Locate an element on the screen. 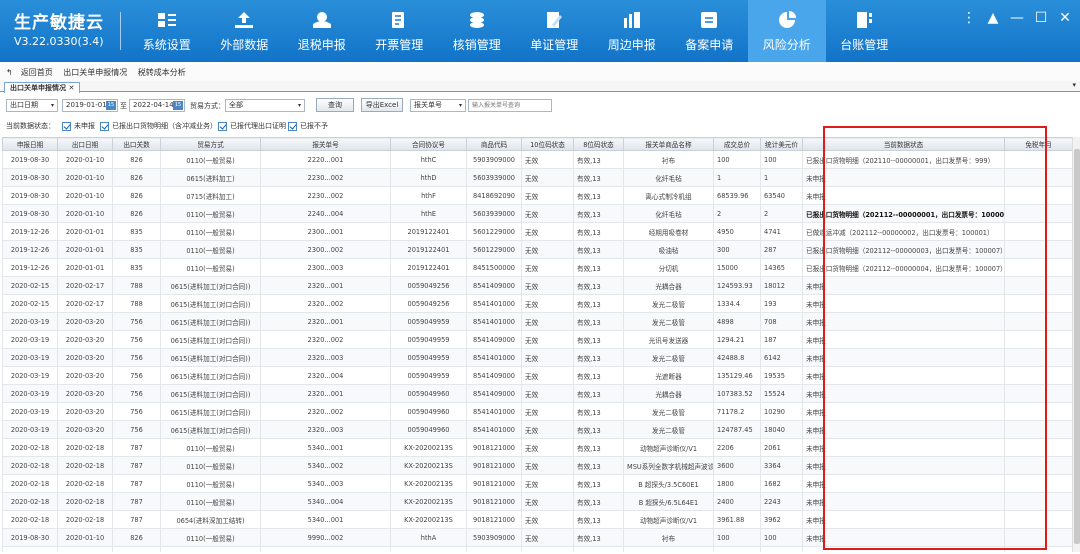 Image resolution: width=1080 pixels, height=554 pixels. column-header: 当前数据状态 is located at coordinates (903, 144).